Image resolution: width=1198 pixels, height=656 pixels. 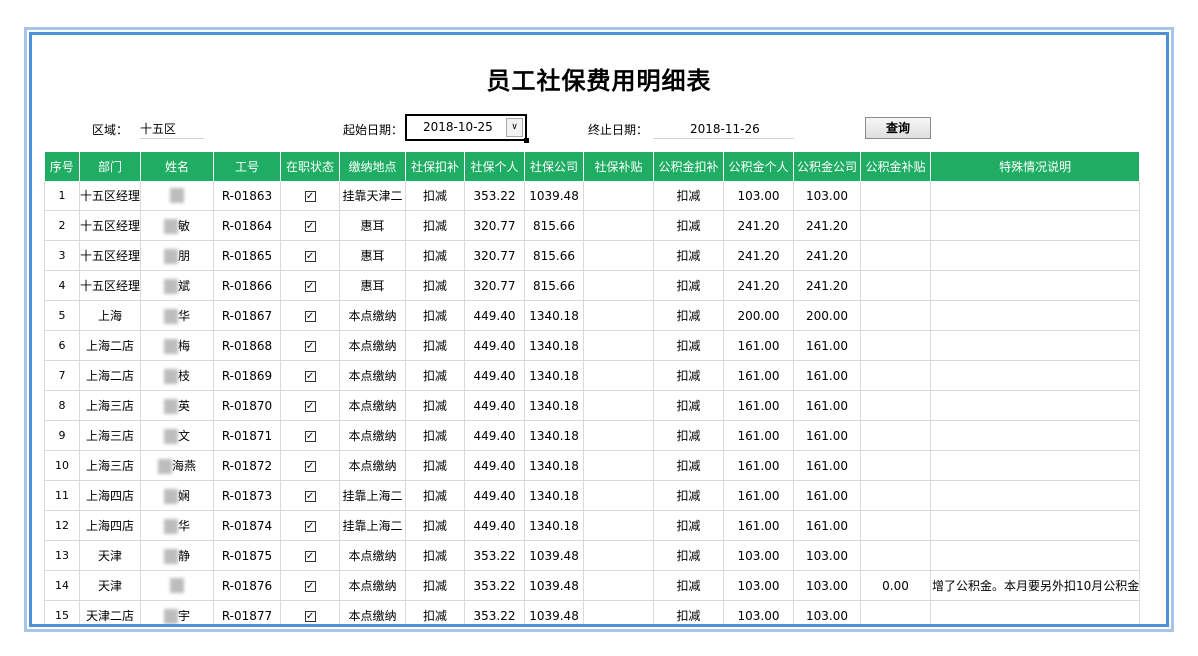 What do you see at coordinates (247, 166) in the screenshot?
I see `column-header: 工号` at bounding box center [247, 166].